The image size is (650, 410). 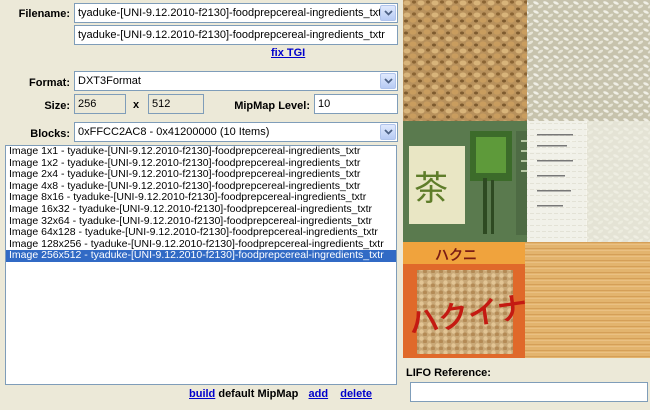 What do you see at coordinates (448, 373) in the screenshot?
I see `lifo-reference-label: LIFO Reference:` at bounding box center [448, 373].